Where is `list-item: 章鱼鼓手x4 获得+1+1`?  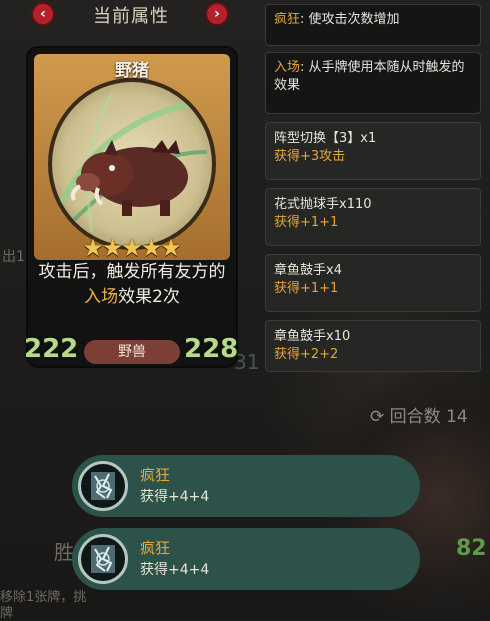 list-item: 章鱼鼓手x4 获得+1+1 is located at coordinates (373, 283).